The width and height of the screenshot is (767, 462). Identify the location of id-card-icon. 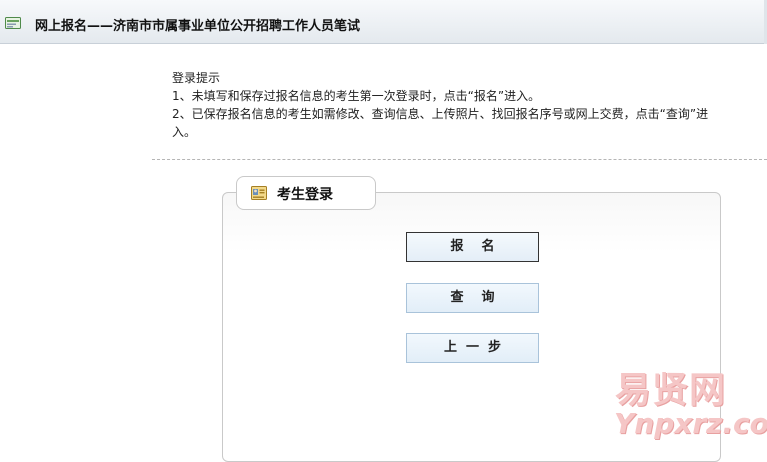
(259, 193).